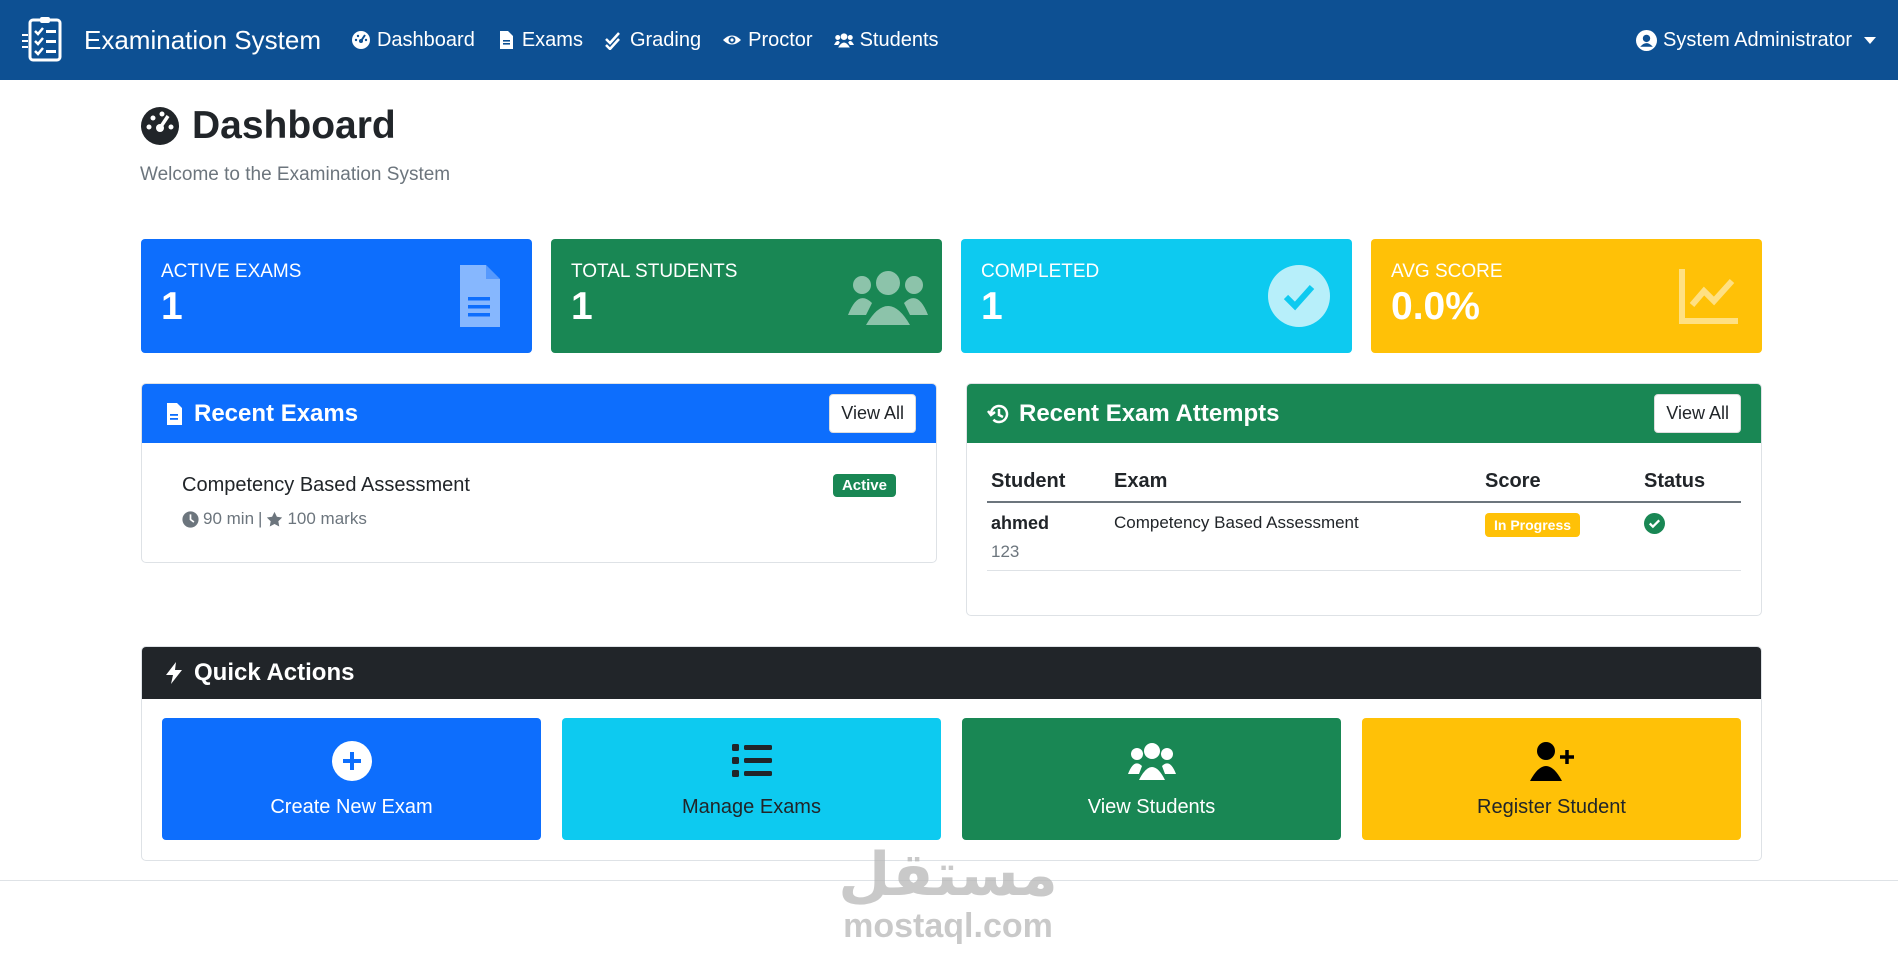 This screenshot has height=971, width=1898. Describe the element at coordinates (294, 125) in the screenshot. I see `page-title-text: Dashboard` at that location.